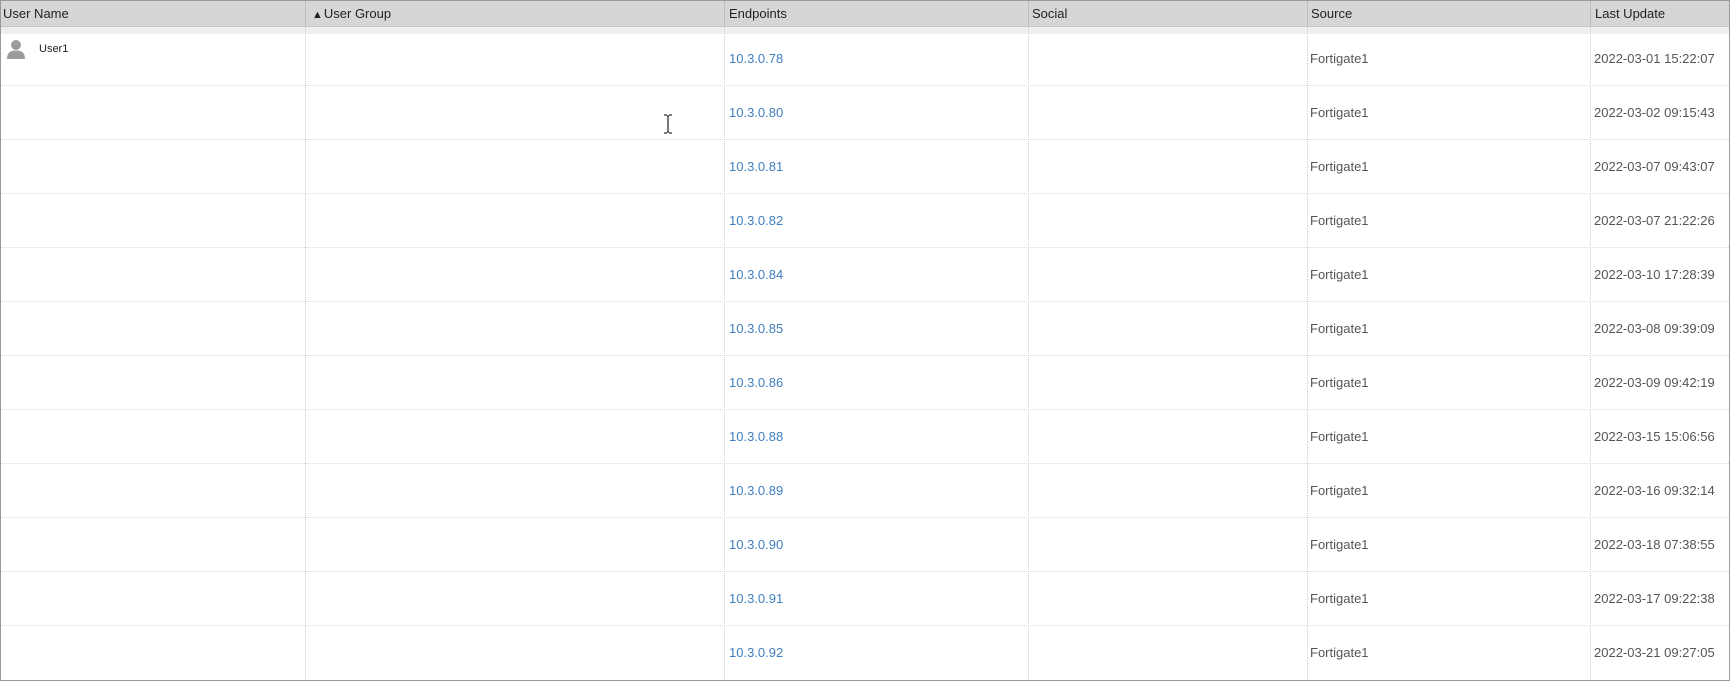 This screenshot has height=681, width=1730. I want to click on last-update-cell: 2022-03-17 09:22:38, so click(1654, 598).